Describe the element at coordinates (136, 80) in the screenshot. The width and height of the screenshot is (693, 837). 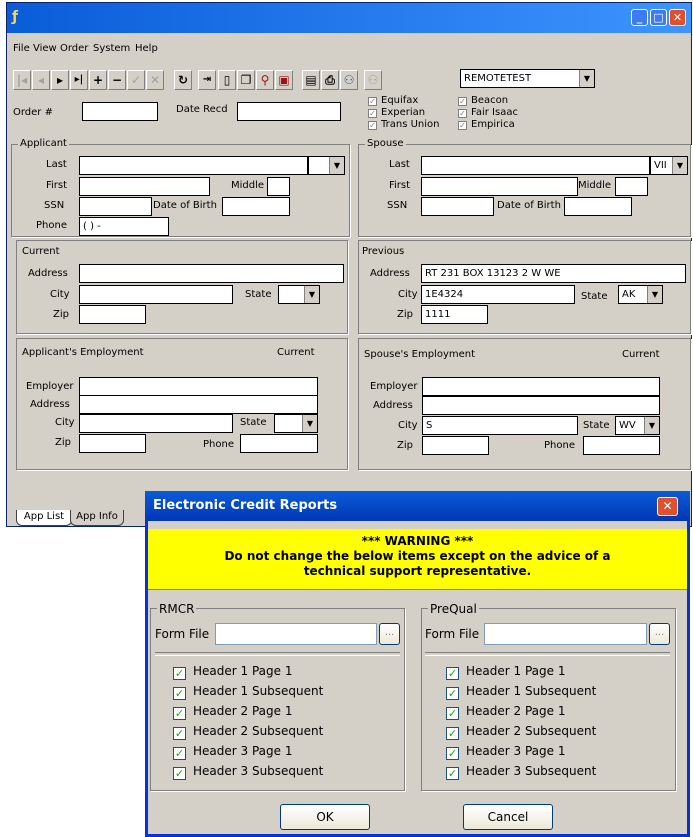
I see `confirm-icon: ✓` at that location.